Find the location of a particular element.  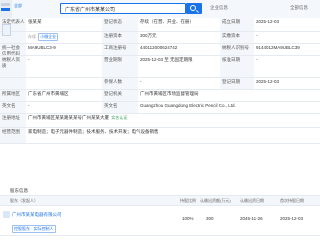

shareholder-tag: 控股股东 · 实际控制人 is located at coordinates (34, 229).